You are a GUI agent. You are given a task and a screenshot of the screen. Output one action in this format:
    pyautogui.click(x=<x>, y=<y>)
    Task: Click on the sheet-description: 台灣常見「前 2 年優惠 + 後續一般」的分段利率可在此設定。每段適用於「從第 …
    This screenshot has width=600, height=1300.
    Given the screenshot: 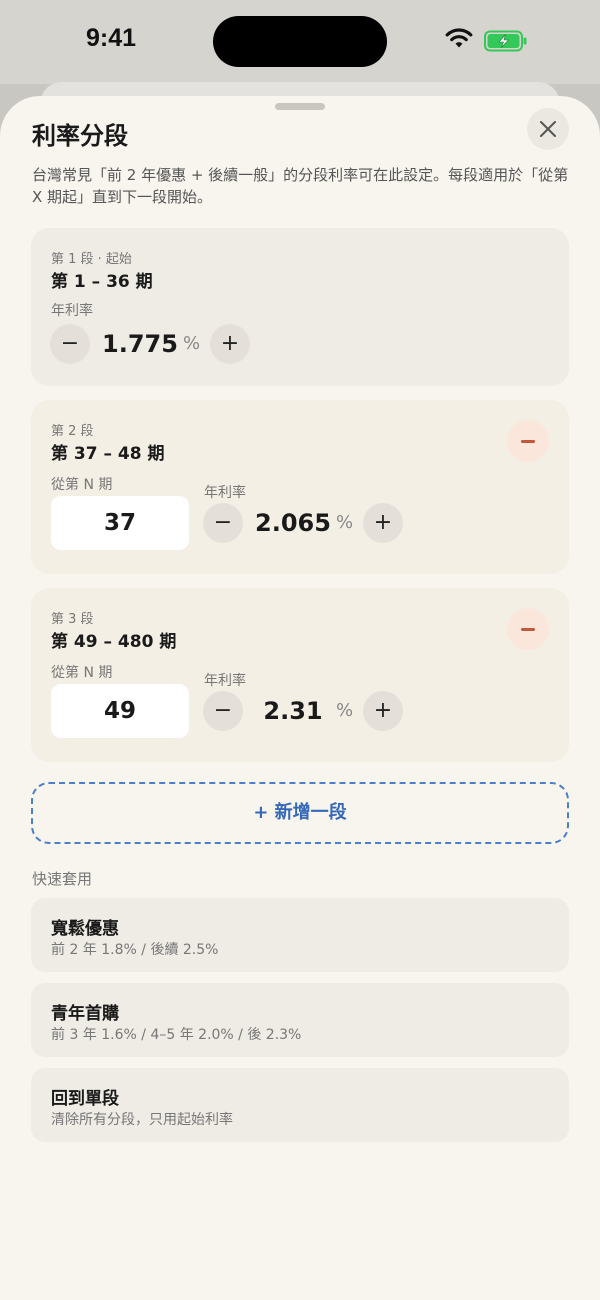 What is the action you would take?
    pyautogui.click(x=300, y=186)
    